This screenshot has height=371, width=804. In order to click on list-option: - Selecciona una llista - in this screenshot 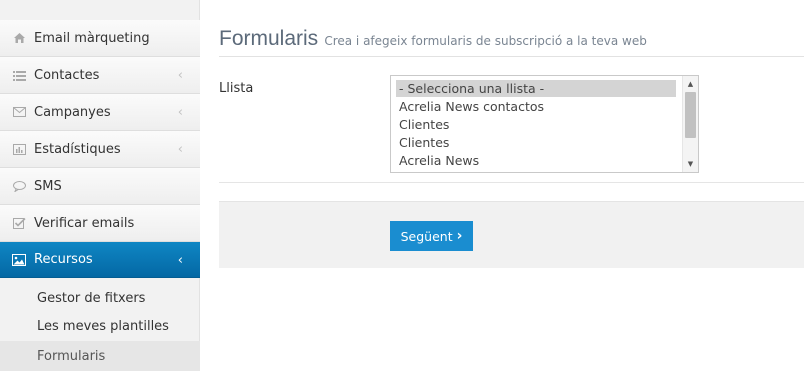, I will do `click(536, 88)`.